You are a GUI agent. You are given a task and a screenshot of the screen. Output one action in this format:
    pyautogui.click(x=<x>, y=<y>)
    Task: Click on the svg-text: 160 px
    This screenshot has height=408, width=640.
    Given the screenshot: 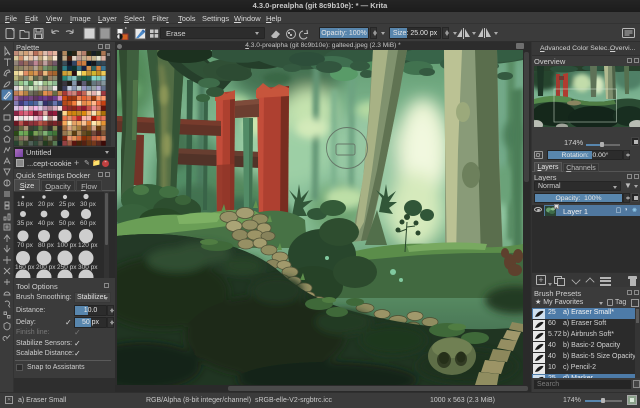 What is the action you would take?
    pyautogui.click(x=25, y=267)
    